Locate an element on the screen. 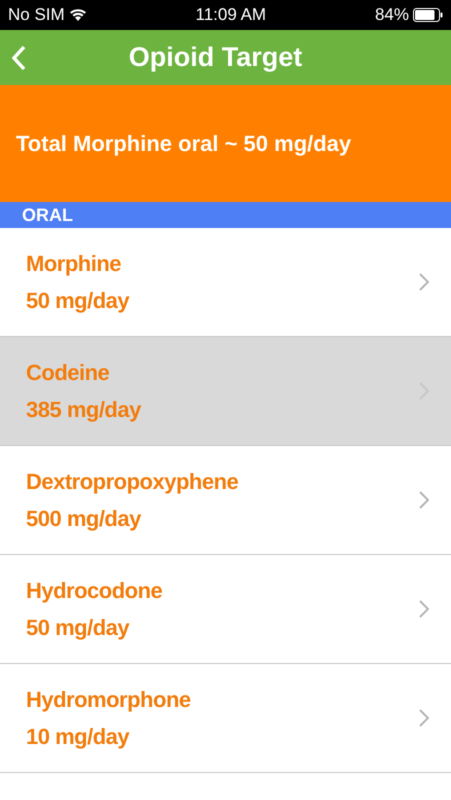 Image resolution: width=451 pixels, height=800 pixels. drug-list-item: Hydromorphone 10 mg/day is located at coordinates (225, 718).